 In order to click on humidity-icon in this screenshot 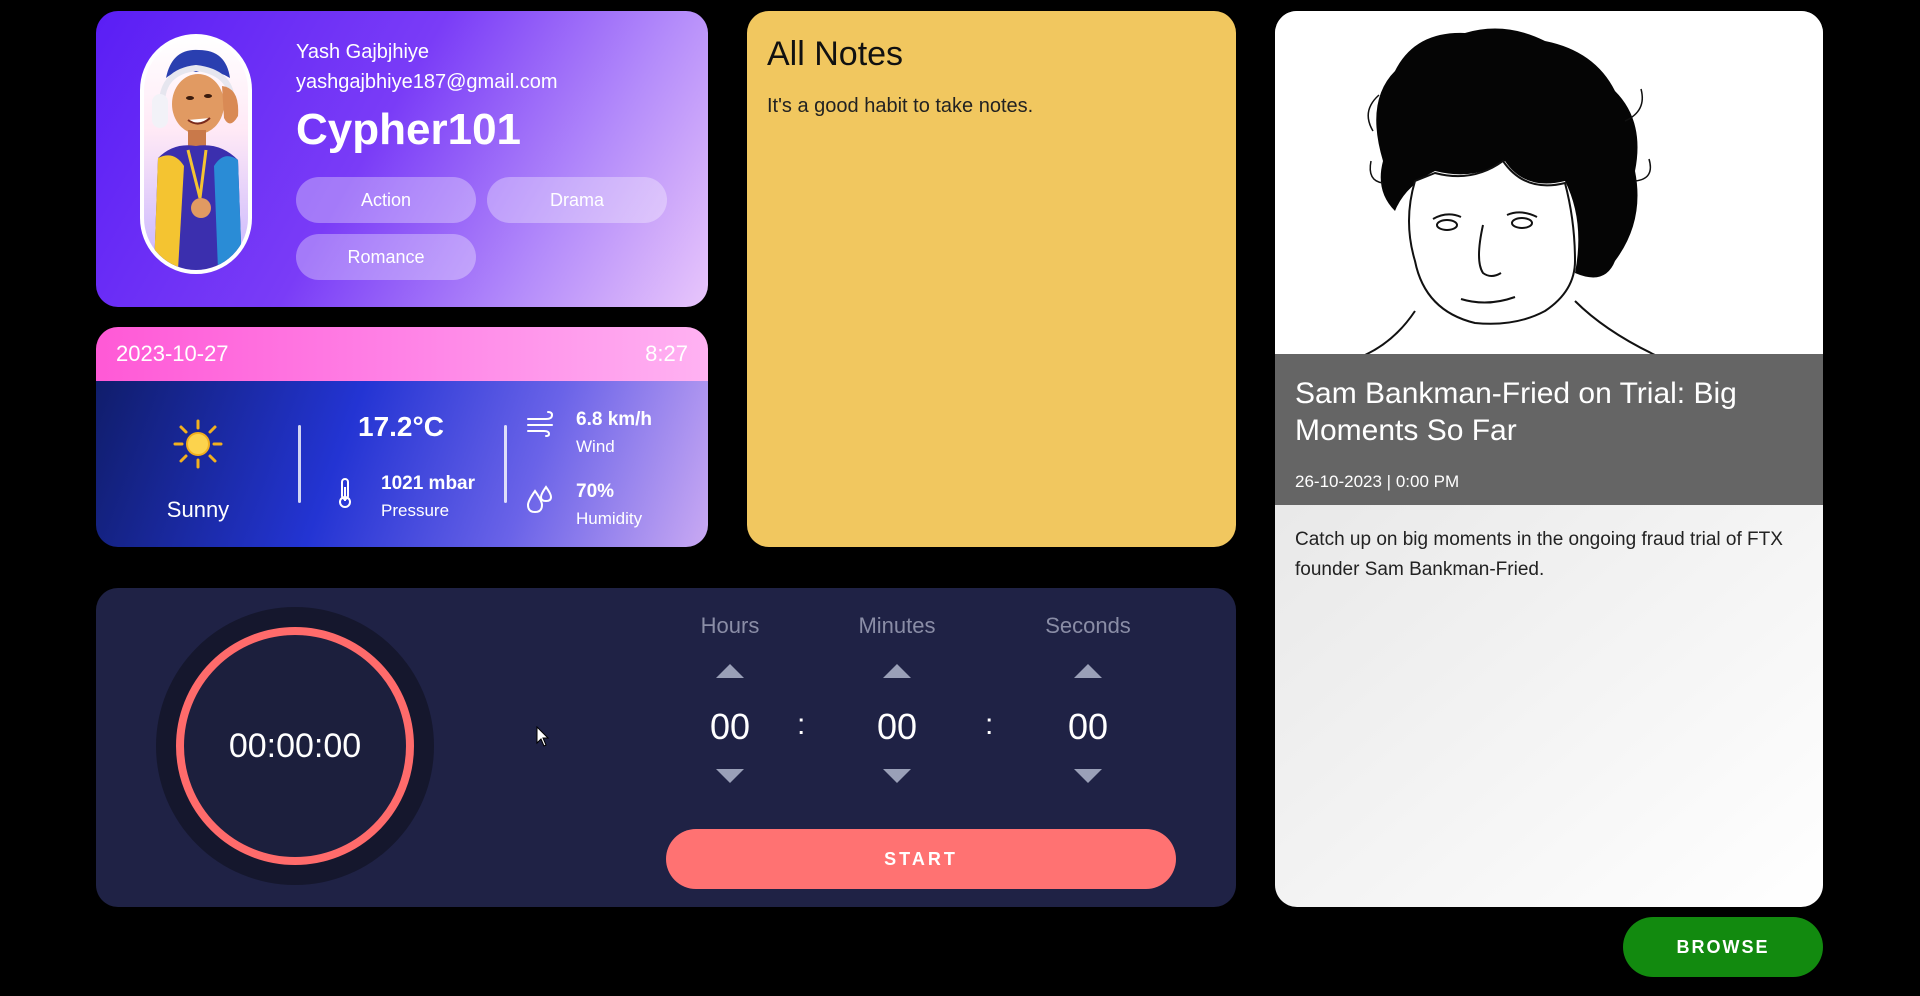, I will do `click(539, 499)`.